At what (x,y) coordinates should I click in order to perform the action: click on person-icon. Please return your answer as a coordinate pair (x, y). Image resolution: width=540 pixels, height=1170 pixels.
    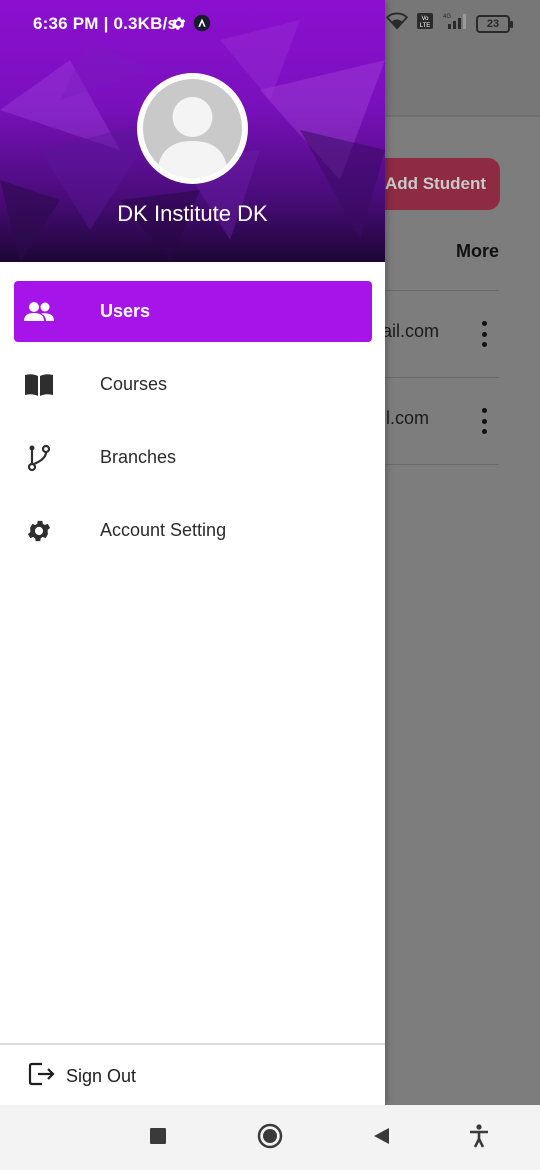
    Looking at the image, I should click on (192, 128).